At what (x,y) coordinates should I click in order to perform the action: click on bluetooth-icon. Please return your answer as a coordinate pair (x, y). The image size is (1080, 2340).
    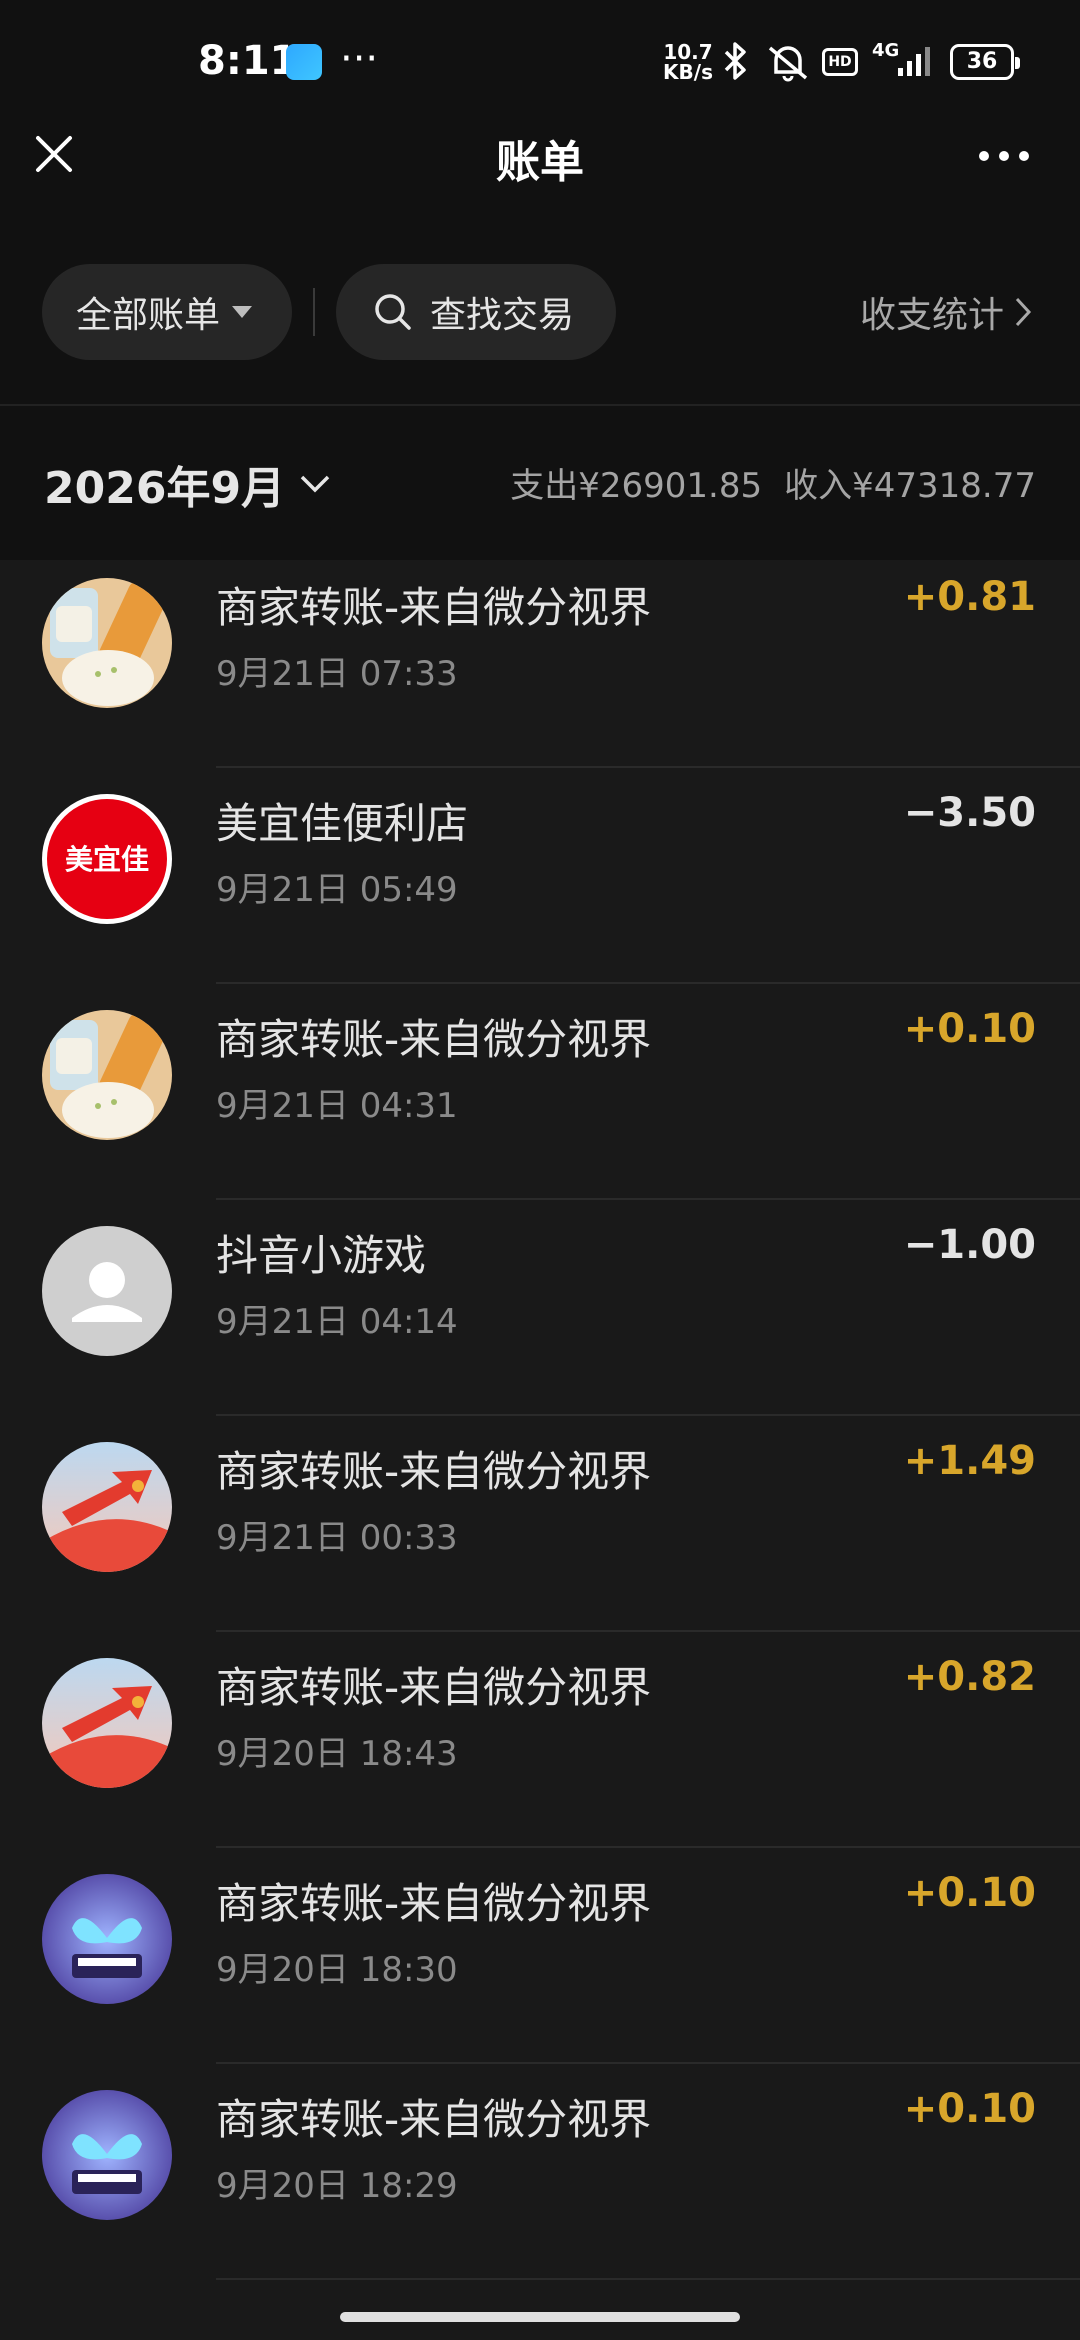
    Looking at the image, I should click on (735, 61).